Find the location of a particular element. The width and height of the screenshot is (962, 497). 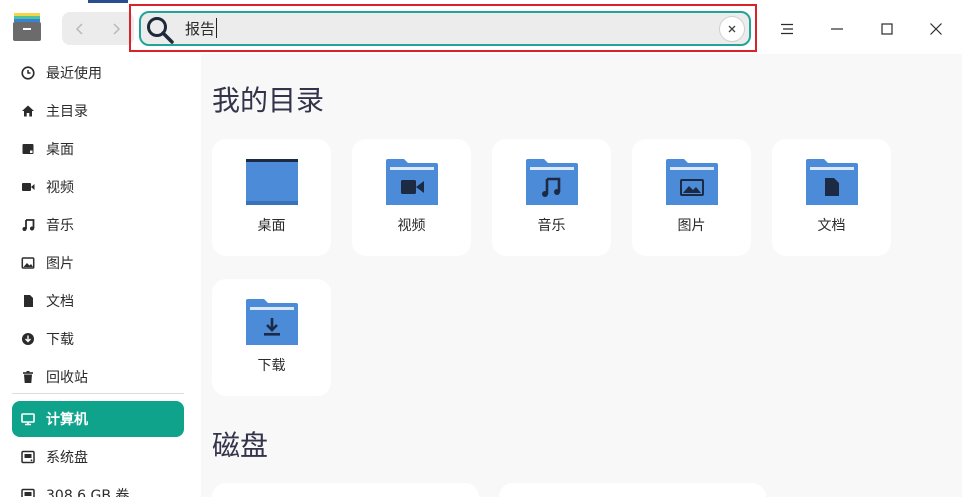

menu-button is located at coordinates (787, 29).